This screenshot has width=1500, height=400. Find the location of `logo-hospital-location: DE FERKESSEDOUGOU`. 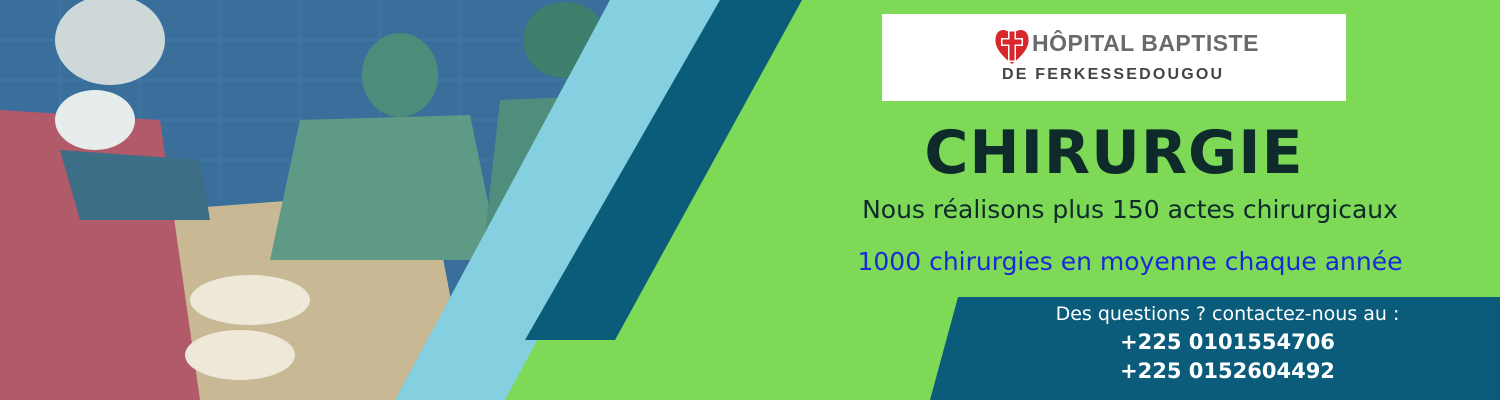

logo-hospital-location: DE FERKESSEDOUGOU is located at coordinates (1113, 74).